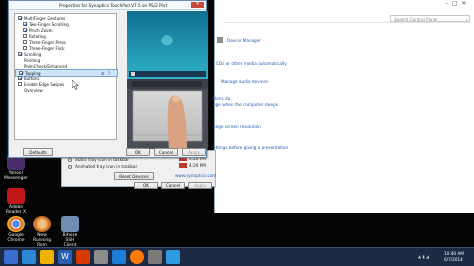 The width and height of the screenshot is (474, 266). What do you see at coordinates (237, 126) in the screenshot?
I see `screen-resolution-link: ange screen resolution` at bounding box center [237, 126].